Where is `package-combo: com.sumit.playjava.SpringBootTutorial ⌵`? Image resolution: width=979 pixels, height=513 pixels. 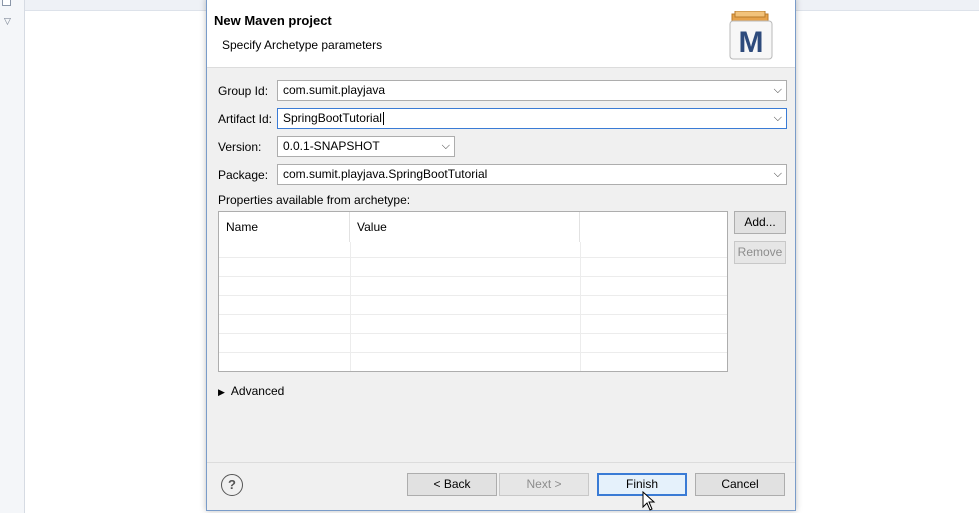 package-combo: com.sumit.playjava.SpringBootTutorial ⌵ is located at coordinates (532, 174).